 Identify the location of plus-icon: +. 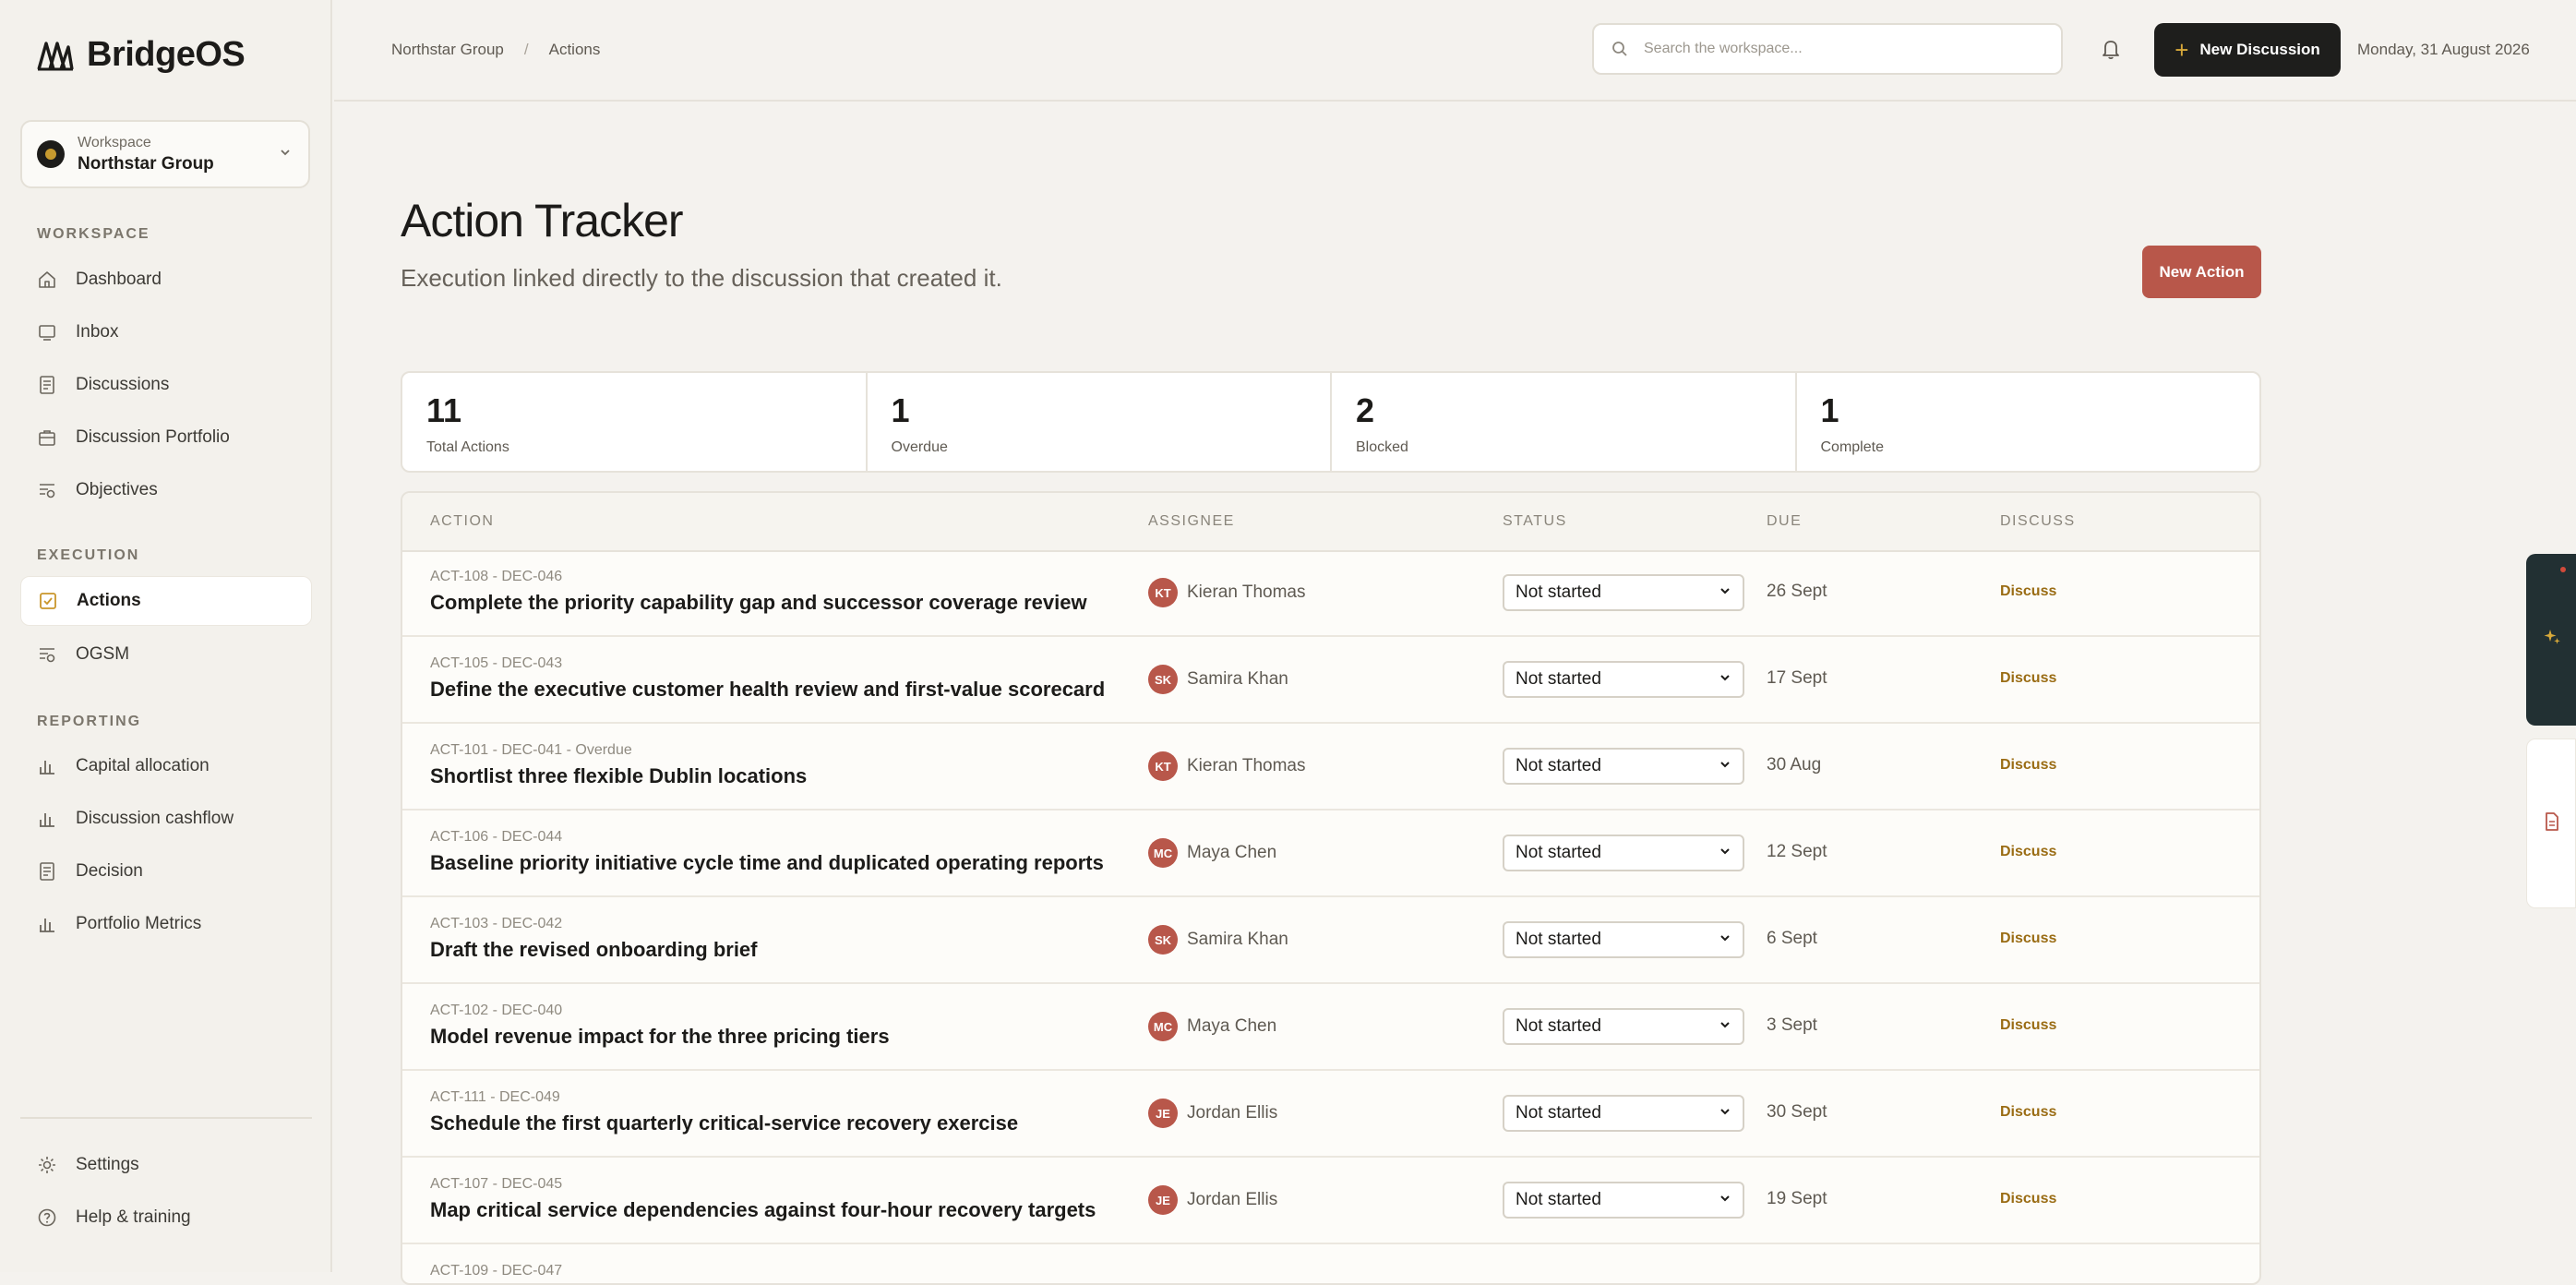
(2182, 50).